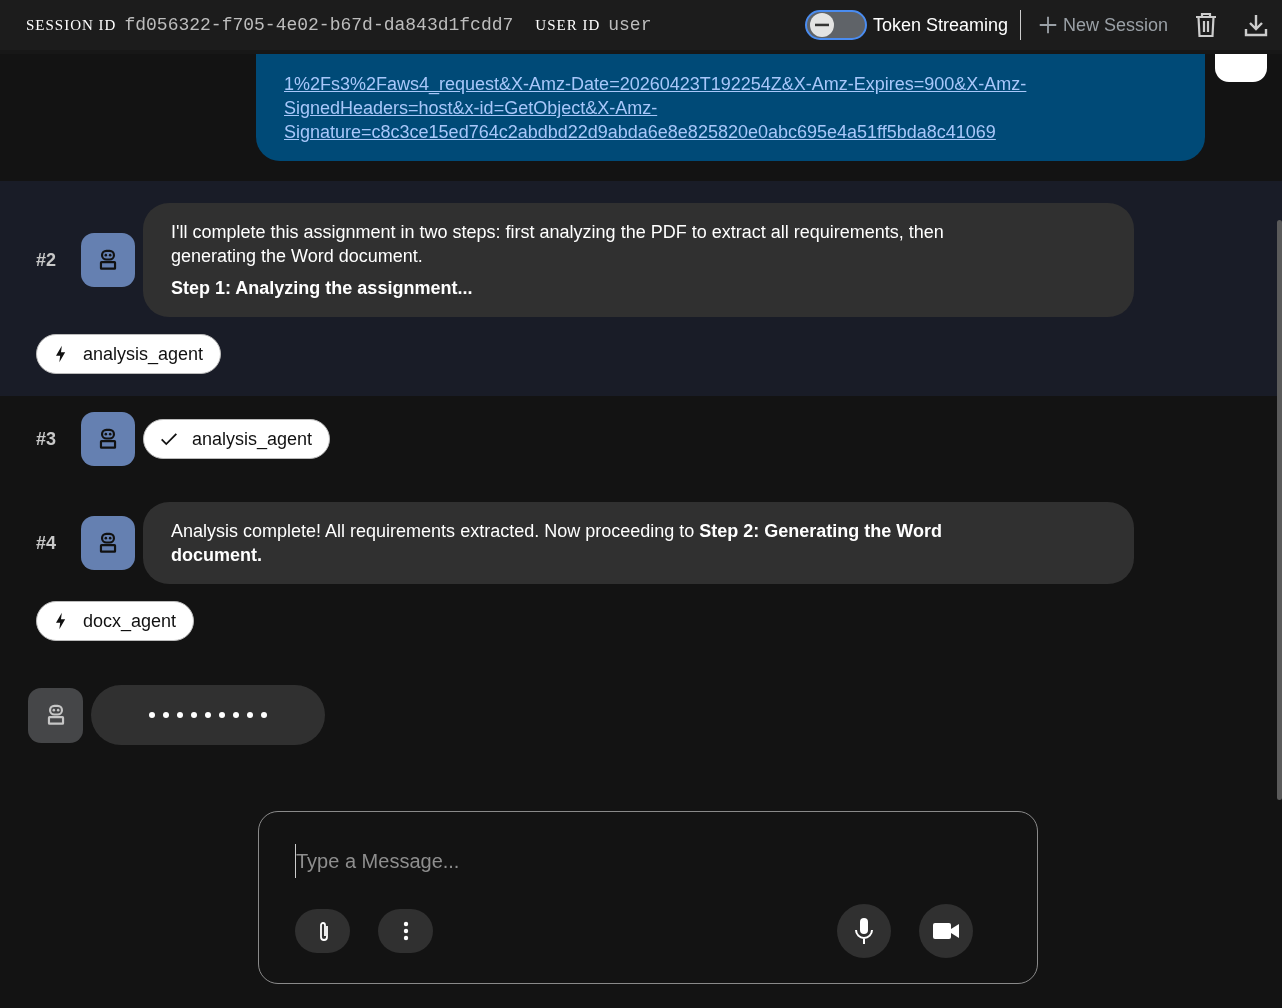  I want to click on new-session-button: New Session, so click(1102, 25).